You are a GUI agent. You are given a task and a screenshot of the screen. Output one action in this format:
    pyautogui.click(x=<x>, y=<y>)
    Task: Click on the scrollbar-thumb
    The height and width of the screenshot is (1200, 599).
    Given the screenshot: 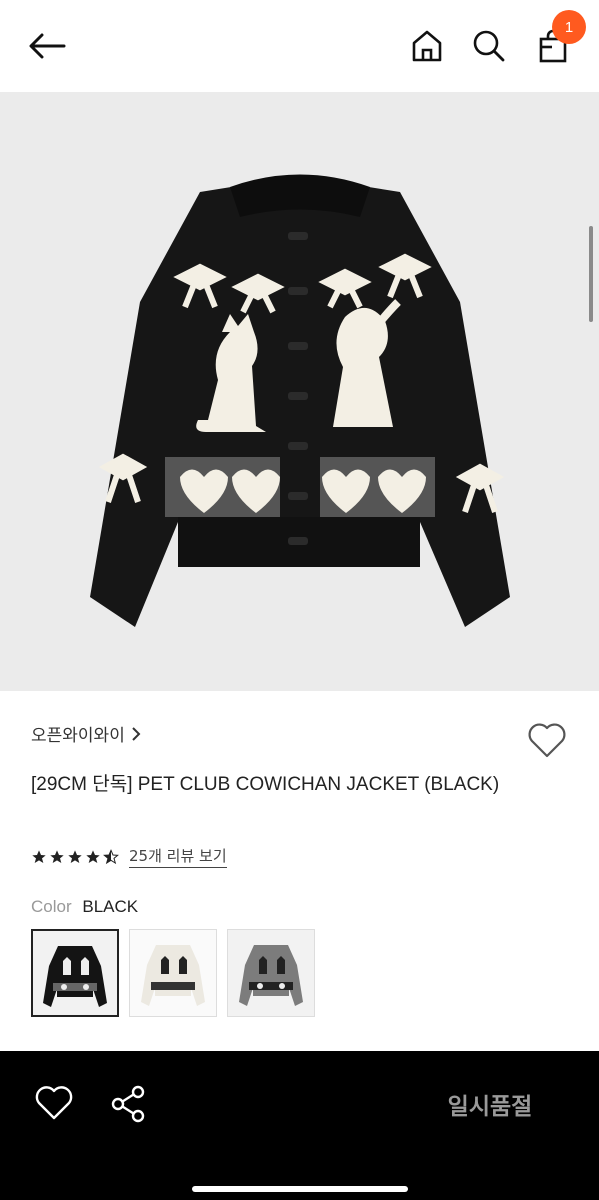 What is the action you would take?
    pyautogui.click(x=591, y=274)
    